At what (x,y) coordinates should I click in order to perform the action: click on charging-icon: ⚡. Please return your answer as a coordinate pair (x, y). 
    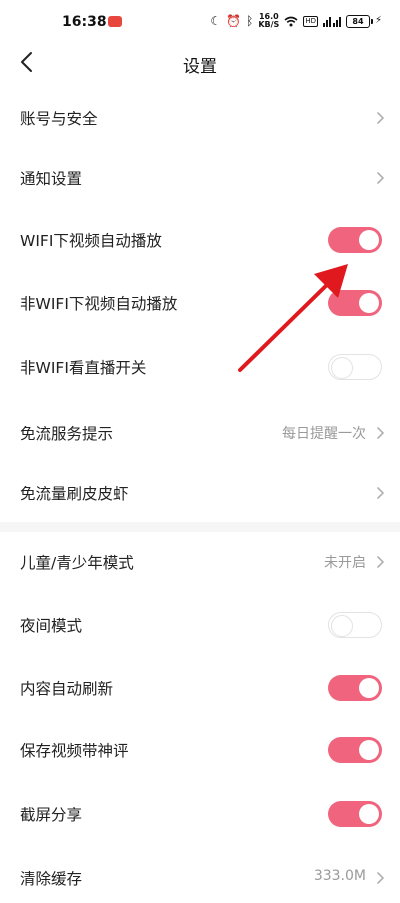
    Looking at the image, I should click on (378, 20).